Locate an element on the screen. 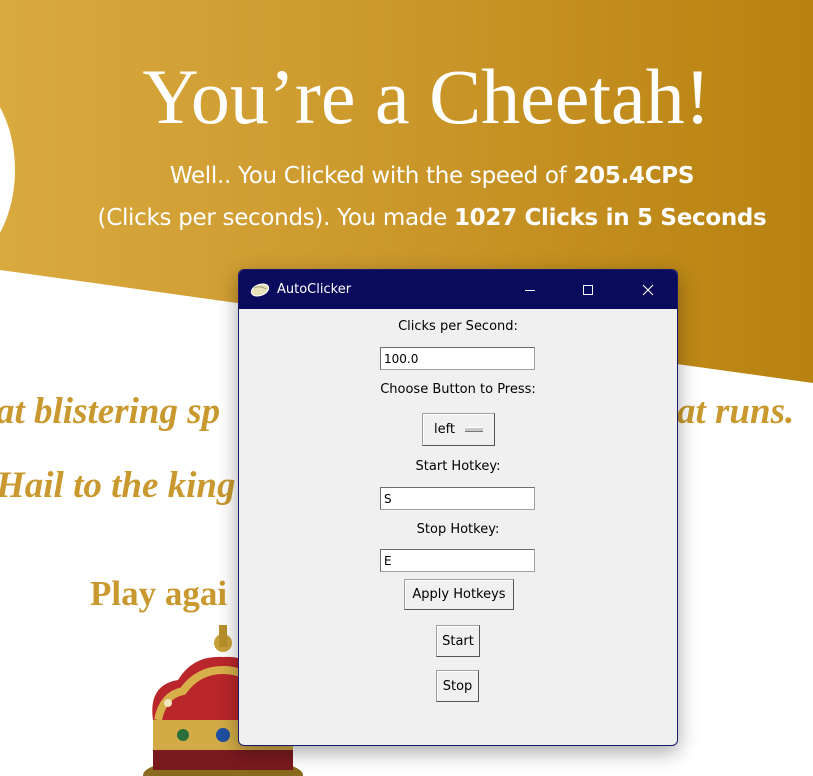 This screenshot has height=776, width=813. minimize-icon is located at coordinates (530, 290).